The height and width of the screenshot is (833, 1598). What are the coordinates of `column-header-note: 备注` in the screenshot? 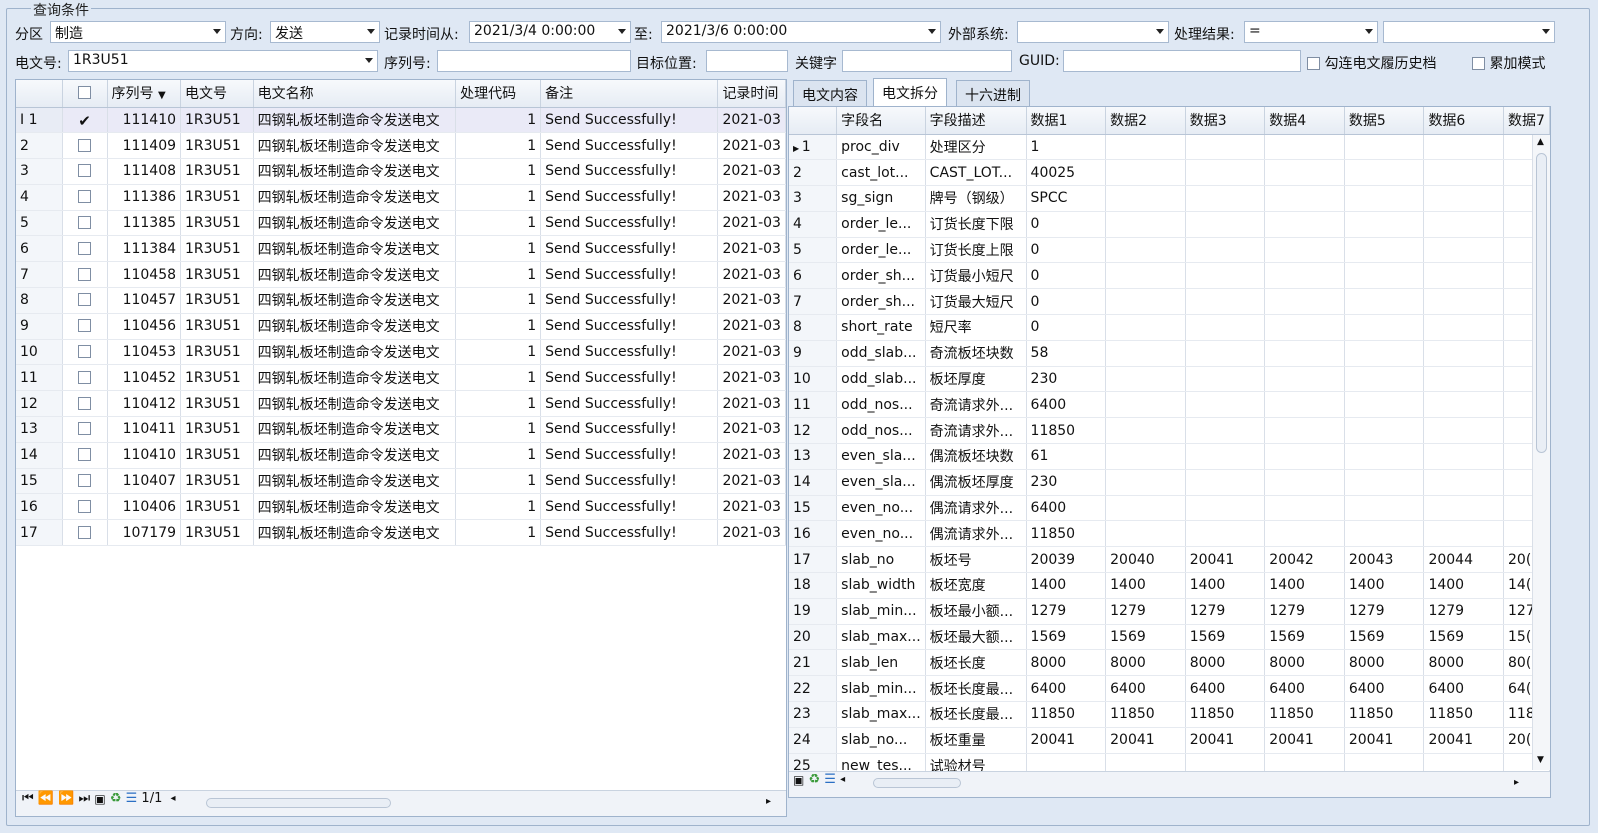 It's located at (629, 94).